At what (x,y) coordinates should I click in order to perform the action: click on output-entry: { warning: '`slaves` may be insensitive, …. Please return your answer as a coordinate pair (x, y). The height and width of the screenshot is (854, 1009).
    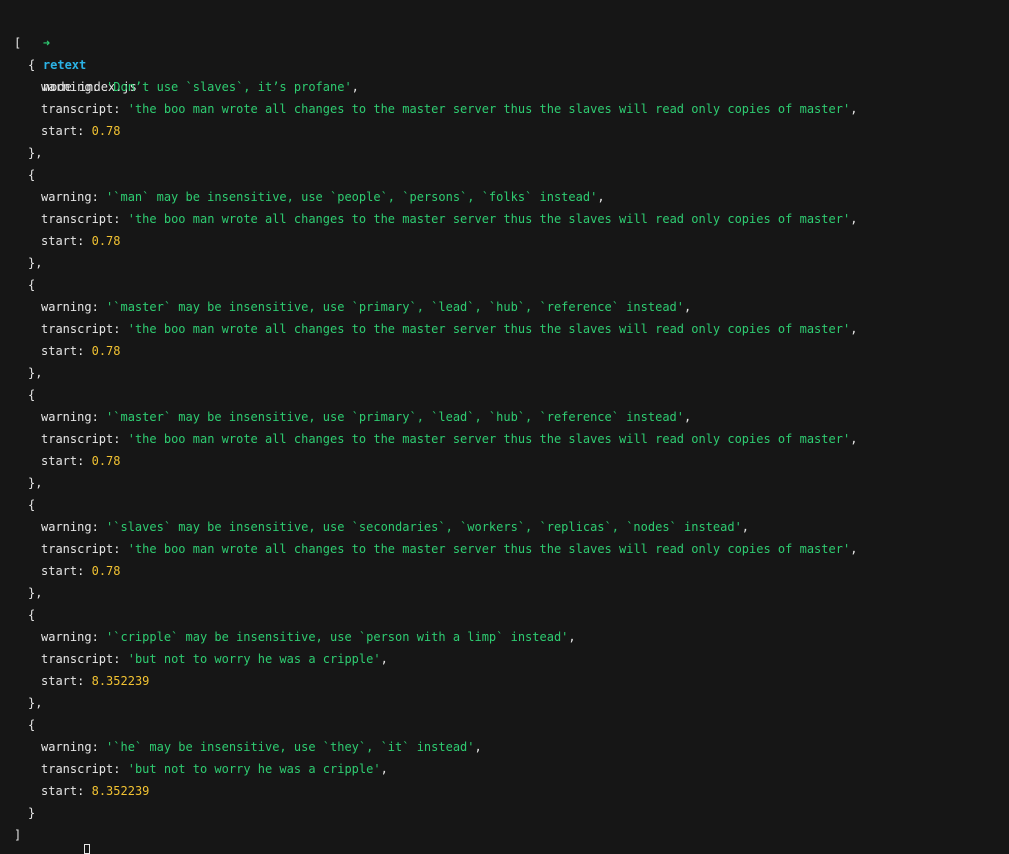
    Looking at the image, I should click on (511, 549).